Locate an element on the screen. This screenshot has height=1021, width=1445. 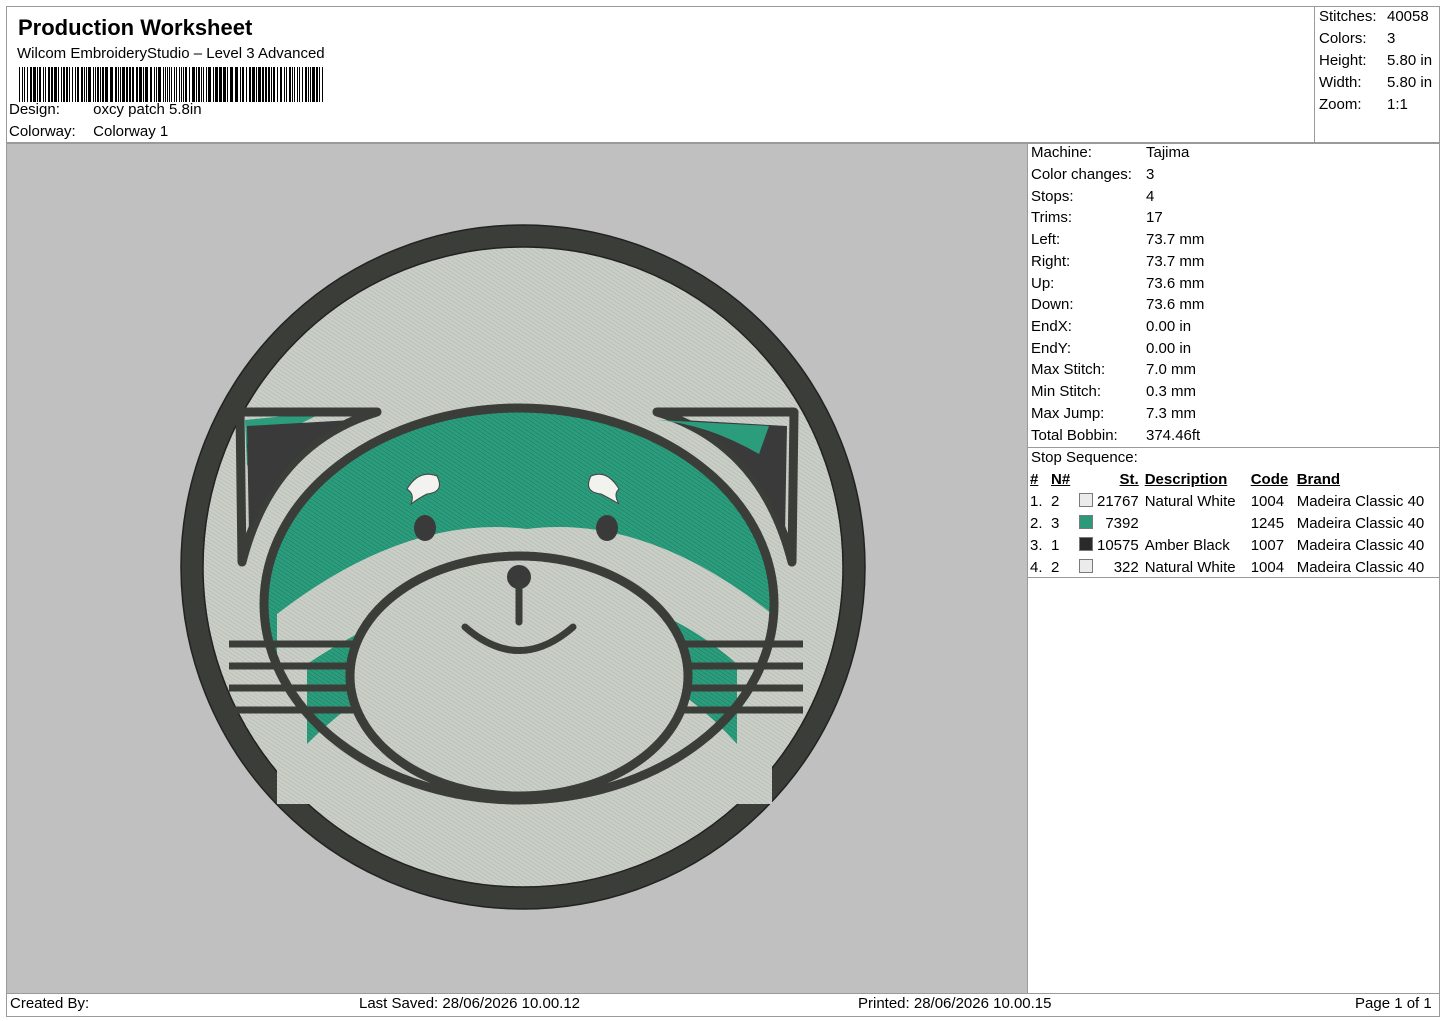
row-stitches: 21767 is located at coordinates (1118, 502).